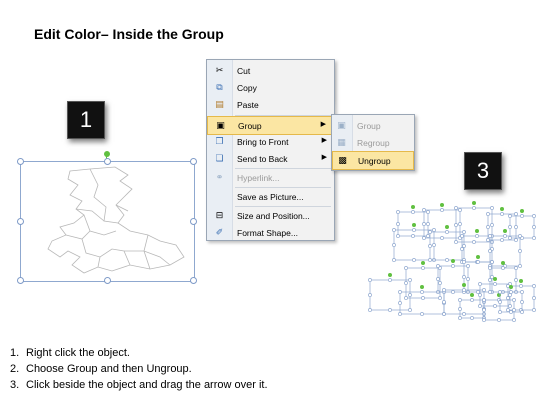 The image size is (560, 420). I want to click on submenu-item-group: ▣ Group, so click(373, 125).